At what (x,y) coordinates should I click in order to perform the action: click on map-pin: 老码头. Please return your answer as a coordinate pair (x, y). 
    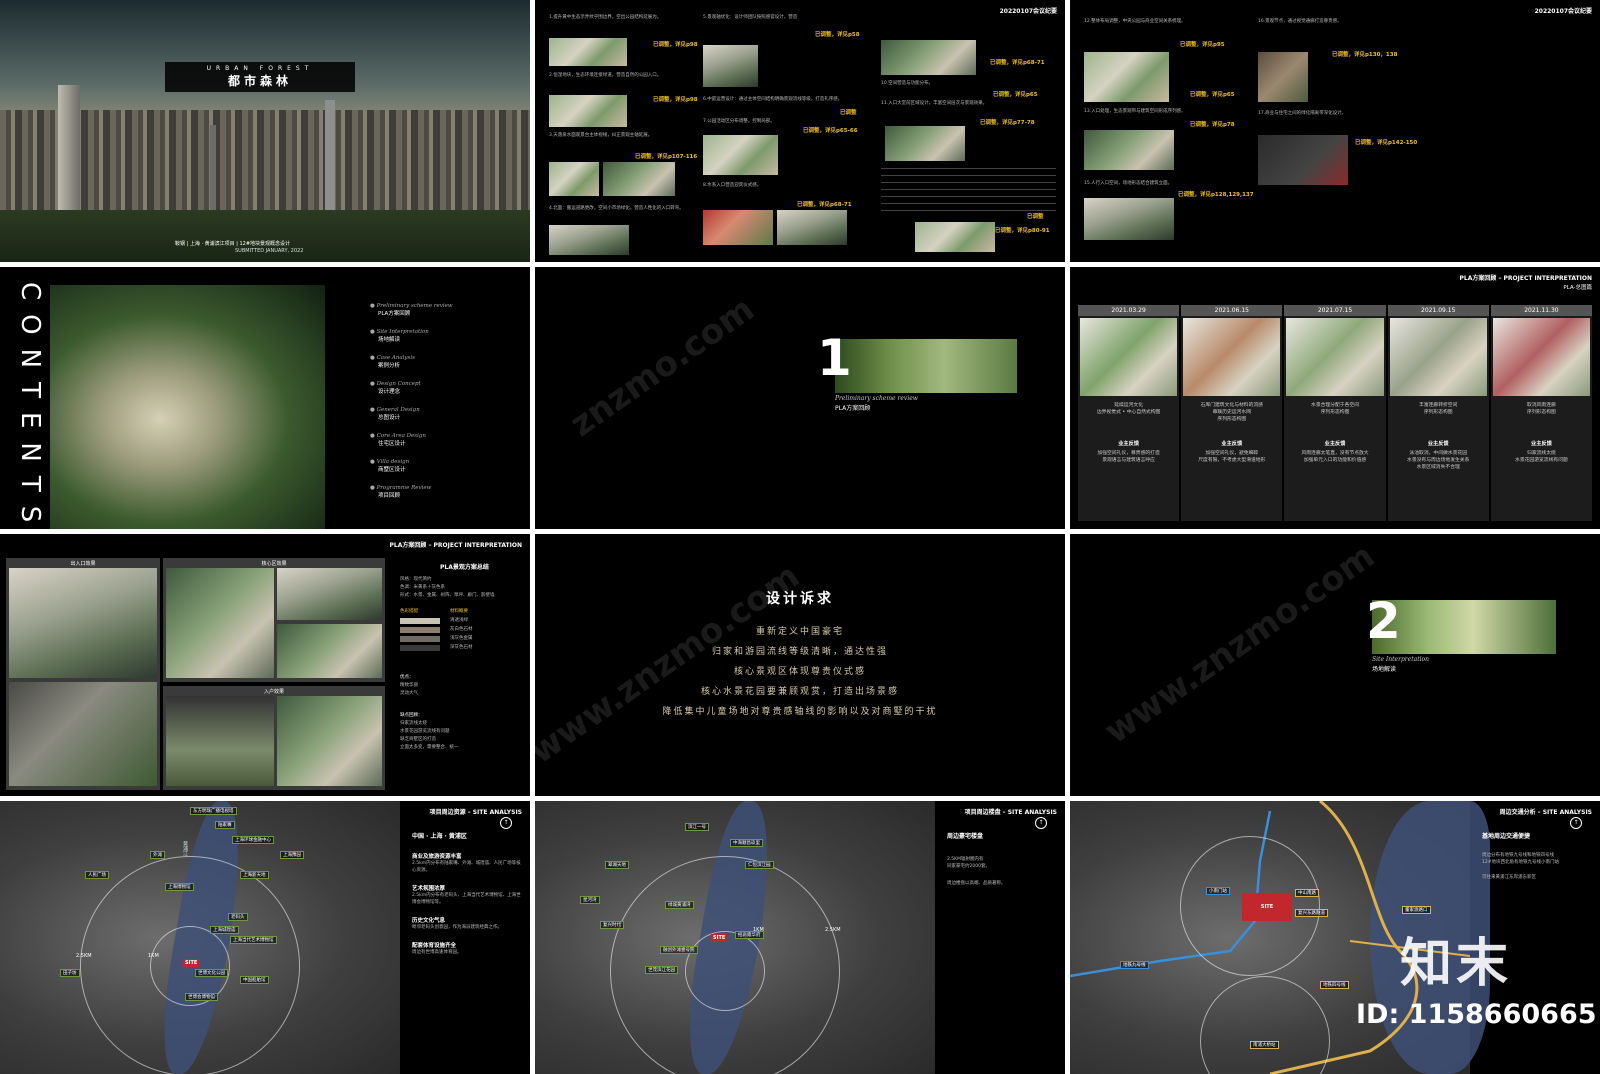
    Looking at the image, I should click on (238, 917).